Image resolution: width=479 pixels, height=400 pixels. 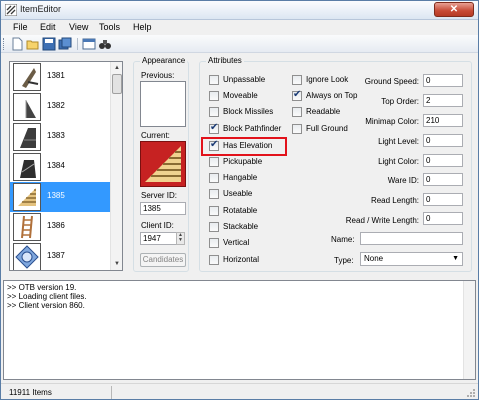 What do you see at coordinates (394, 200) in the screenshot?
I see `read-length-label: Read Length:` at bounding box center [394, 200].